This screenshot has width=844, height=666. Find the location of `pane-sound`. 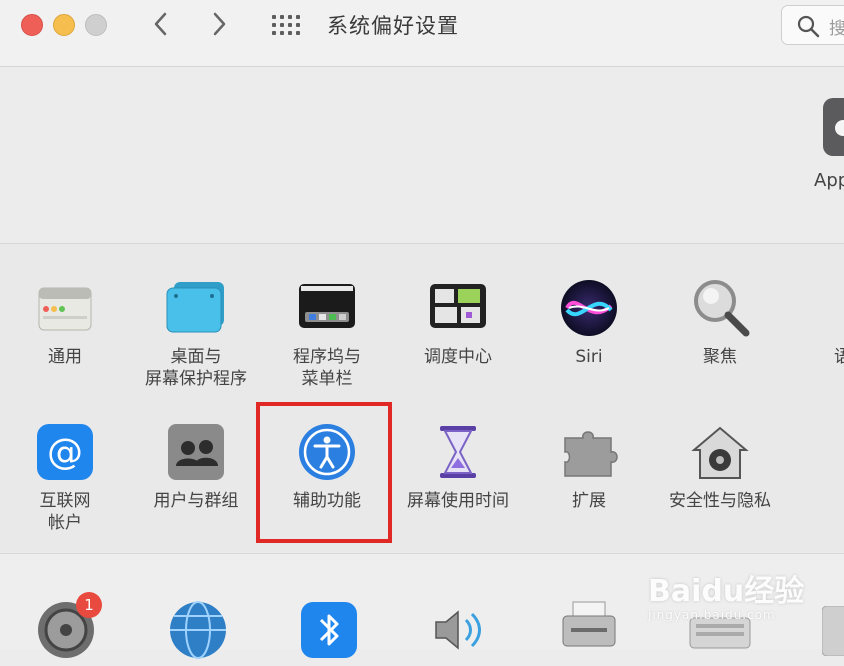

pane-sound is located at coordinates (460, 630).